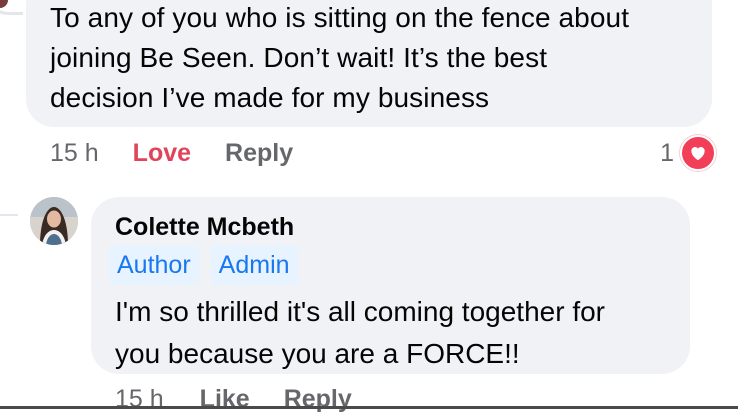  I want to click on reply-timestamp: 15 h, so click(139, 399).